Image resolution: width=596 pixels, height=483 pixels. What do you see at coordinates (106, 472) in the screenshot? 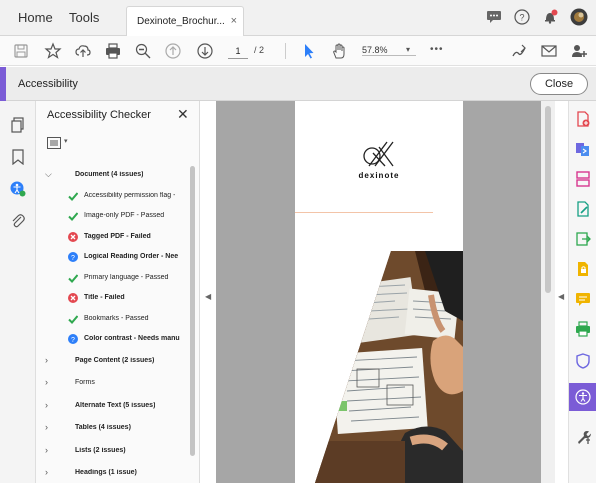
I see `tree-item-label: Headings (1 issue)` at bounding box center [106, 472].